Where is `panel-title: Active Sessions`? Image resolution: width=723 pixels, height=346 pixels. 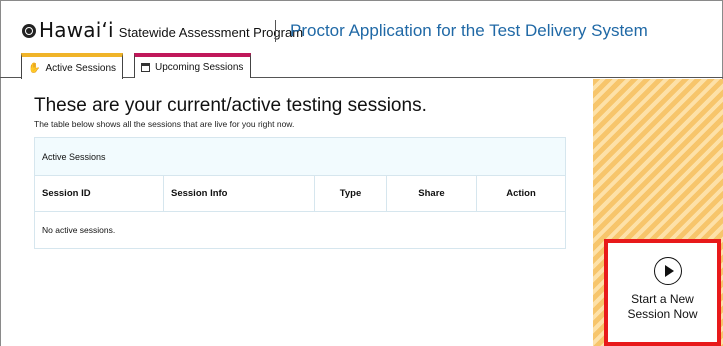
panel-title: Active Sessions is located at coordinates (300, 157).